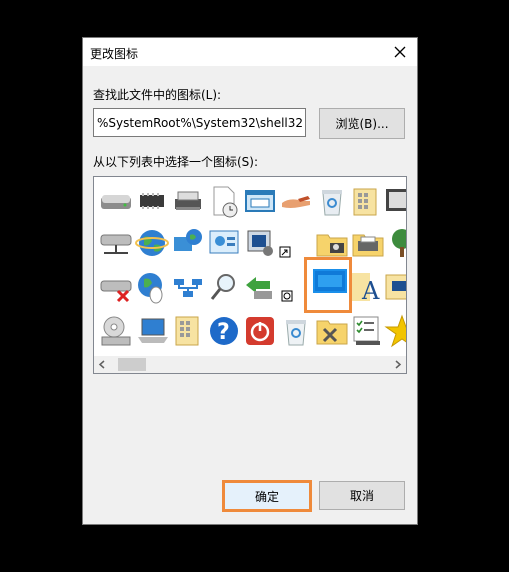 This screenshot has height=572, width=509. Describe the element at coordinates (116, 287) in the screenshot. I see `drive-remove-icon` at that location.